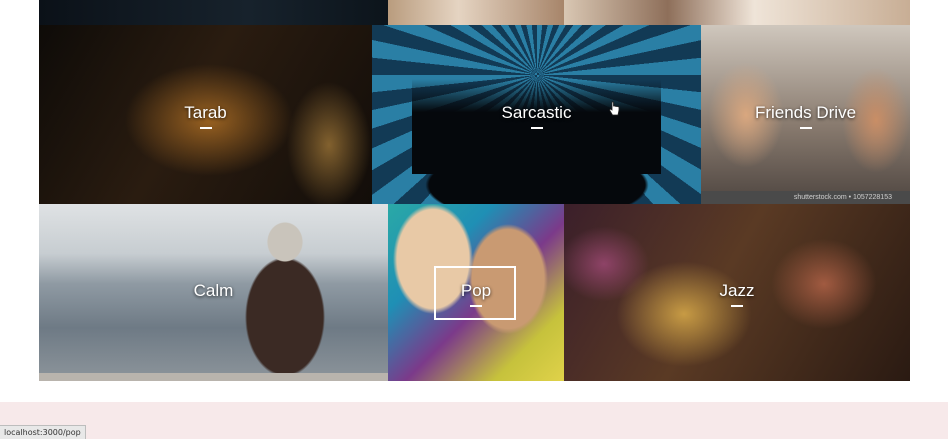 This screenshot has width=948, height=439. Describe the element at coordinates (805, 197) in the screenshot. I see `image-credit: shutterstock.com • 1057228153` at that location.